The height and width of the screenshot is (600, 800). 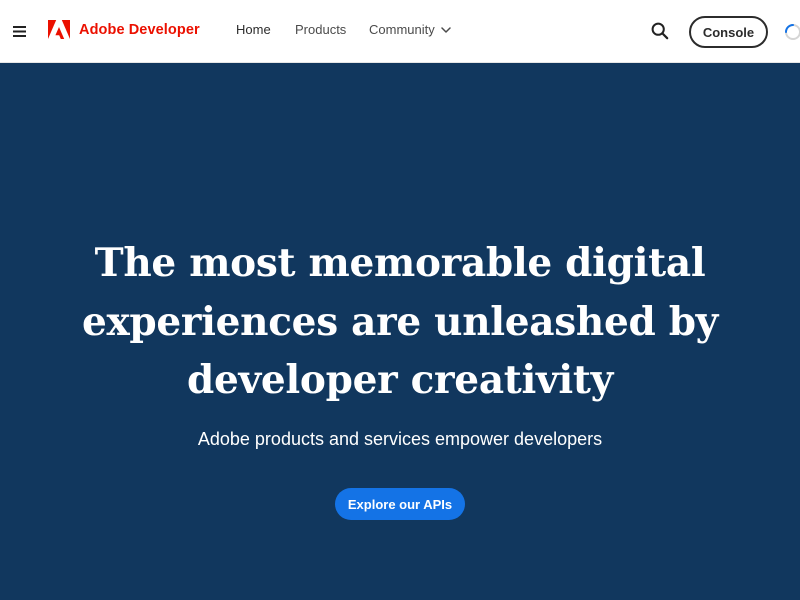 What do you see at coordinates (446, 29) in the screenshot?
I see `chevron-down-icon` at bounding box center [446, 29].